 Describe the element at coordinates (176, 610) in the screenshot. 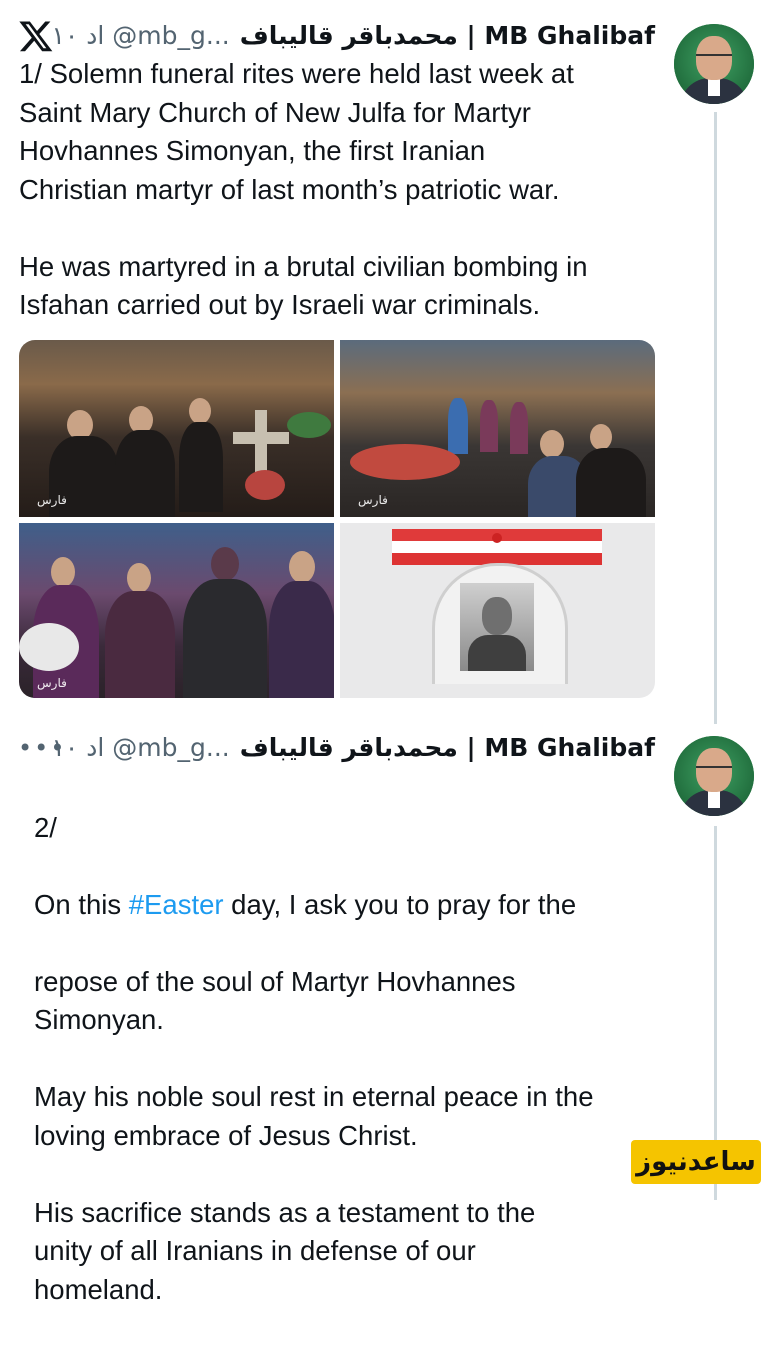

I see `funeral-photo-3: فارس` at that location.